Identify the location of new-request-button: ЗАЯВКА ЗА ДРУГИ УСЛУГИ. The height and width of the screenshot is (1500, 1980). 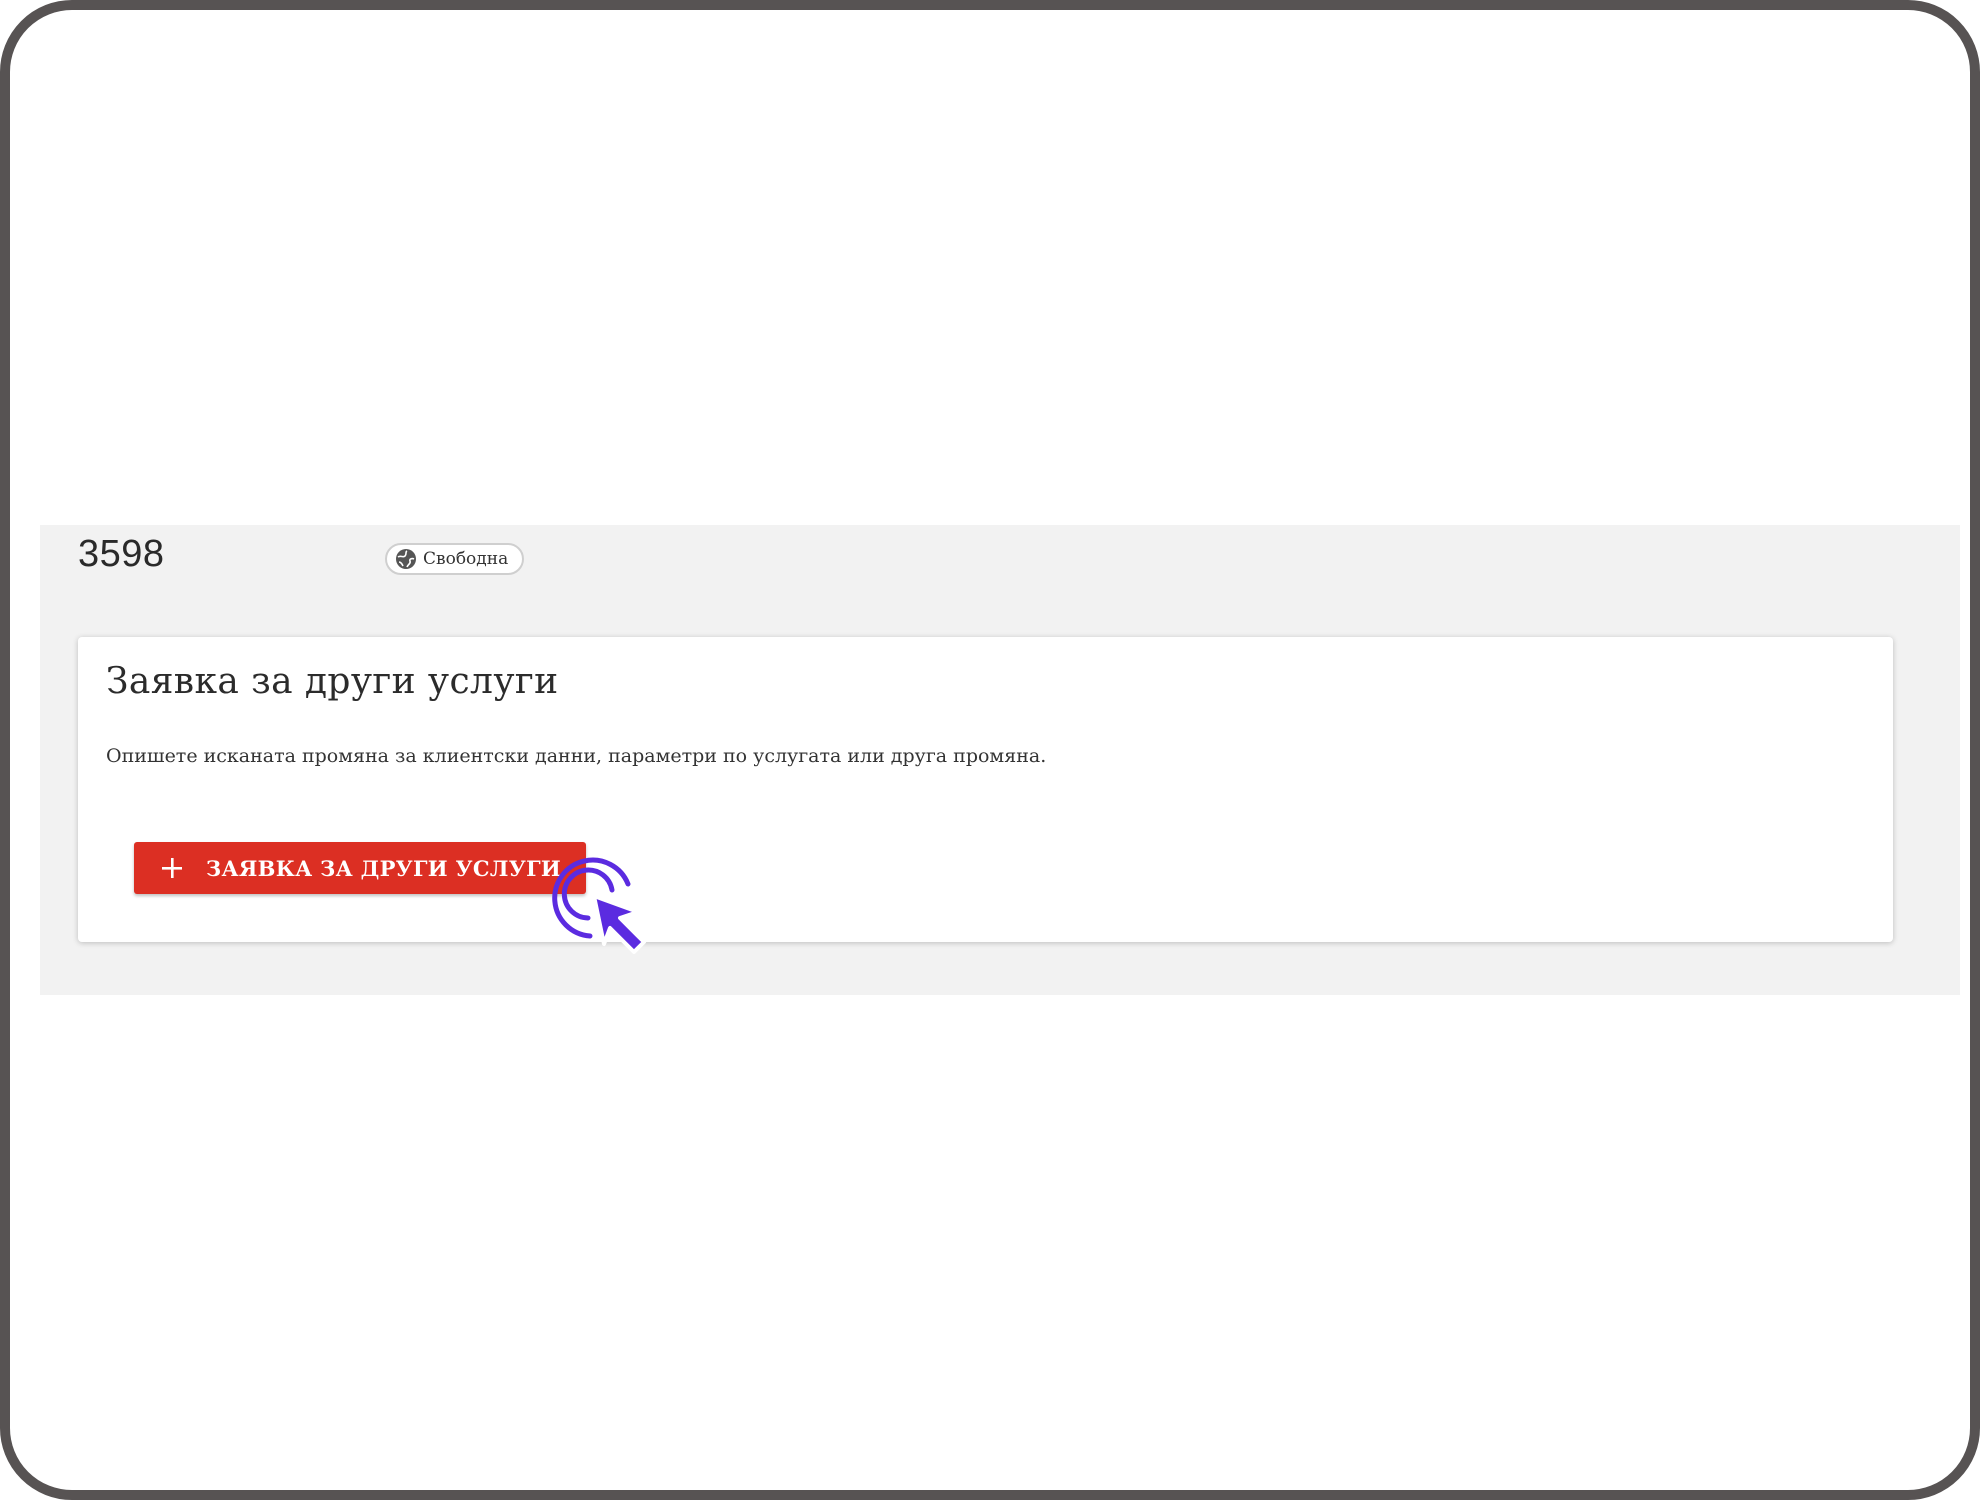
(360, 868).